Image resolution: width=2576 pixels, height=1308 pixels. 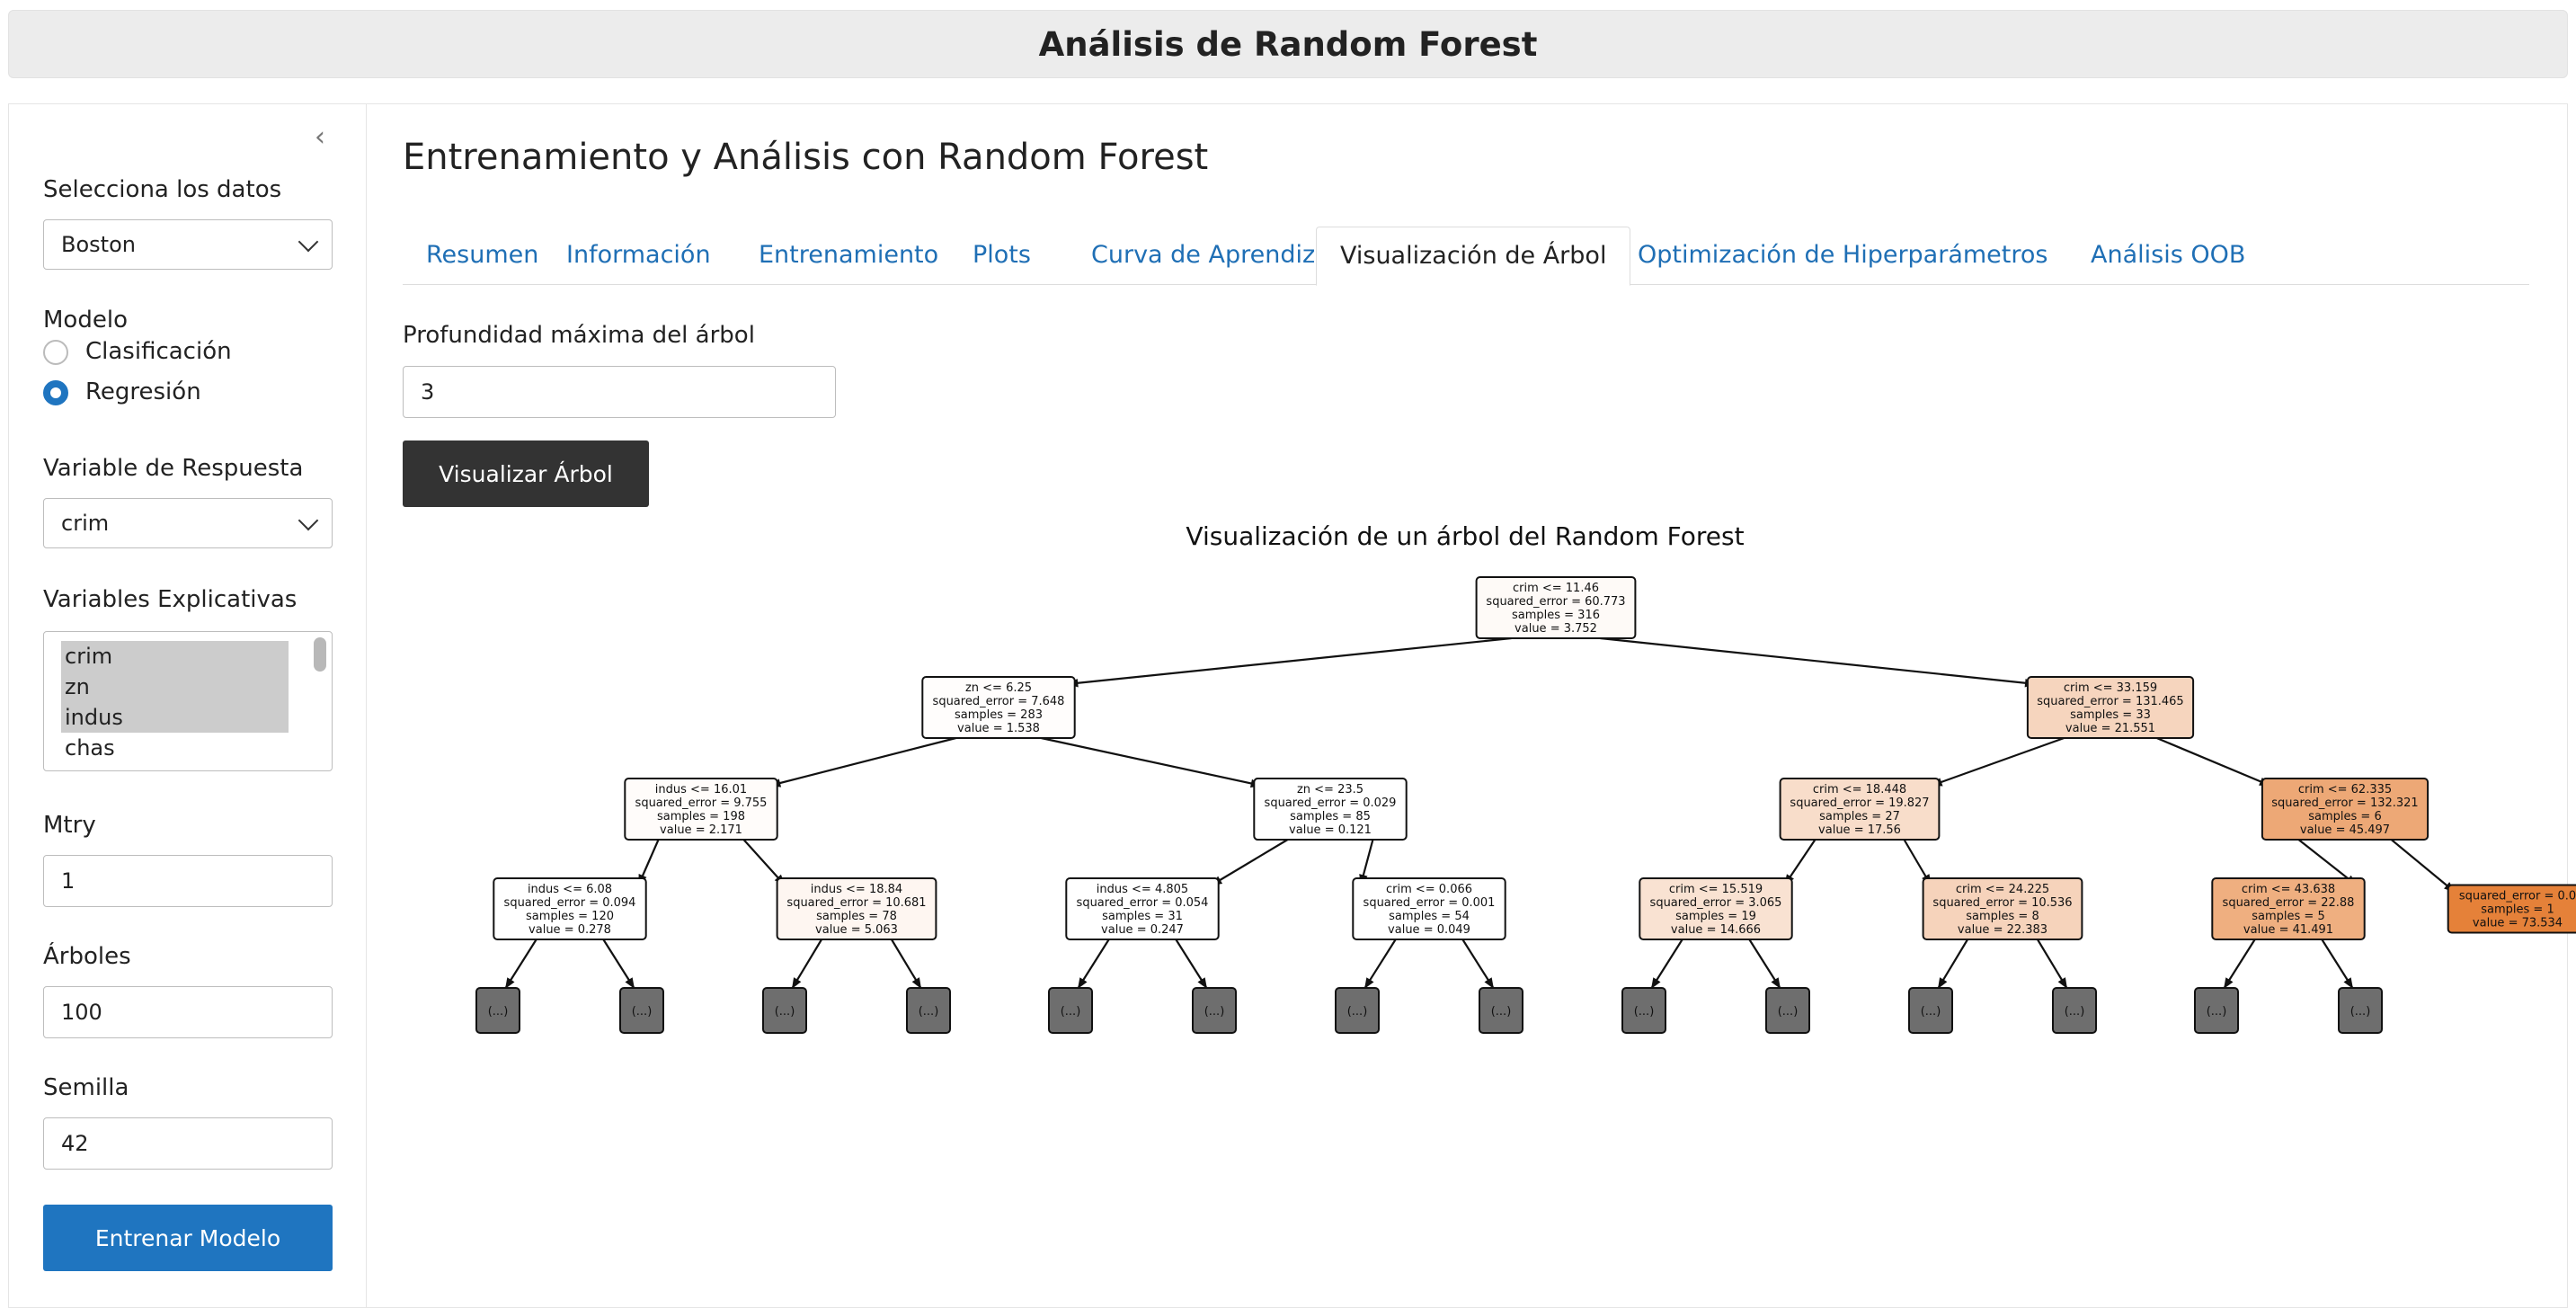 What do you see at coordinates (1556, 629) in the screenshot?
I see `tree-node-text: value = 3.752` at bounding box center [1556, 629].